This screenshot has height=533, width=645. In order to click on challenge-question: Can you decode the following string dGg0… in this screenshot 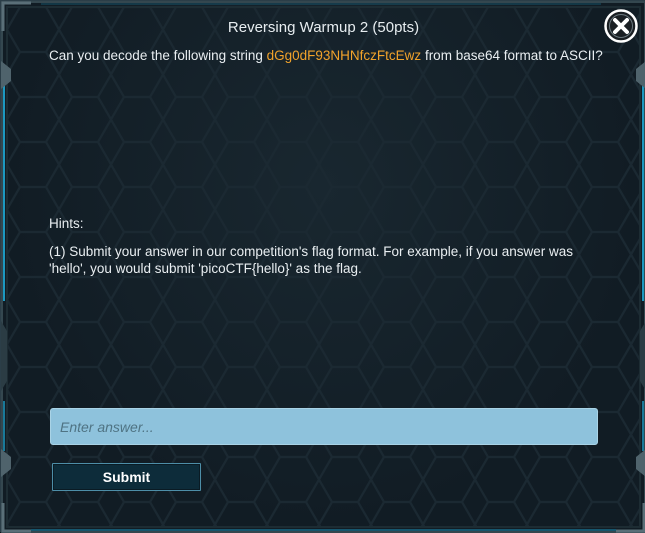, I will do `click(329, 55)`.